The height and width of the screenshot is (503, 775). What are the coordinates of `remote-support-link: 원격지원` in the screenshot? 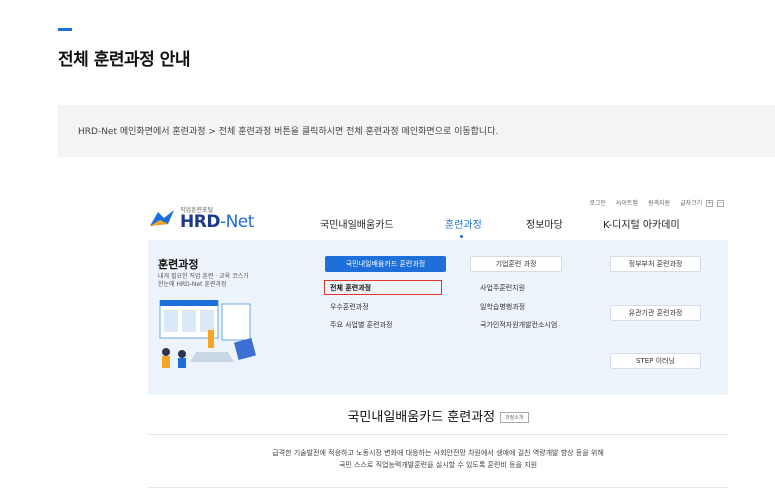 It's located at (659, 202).